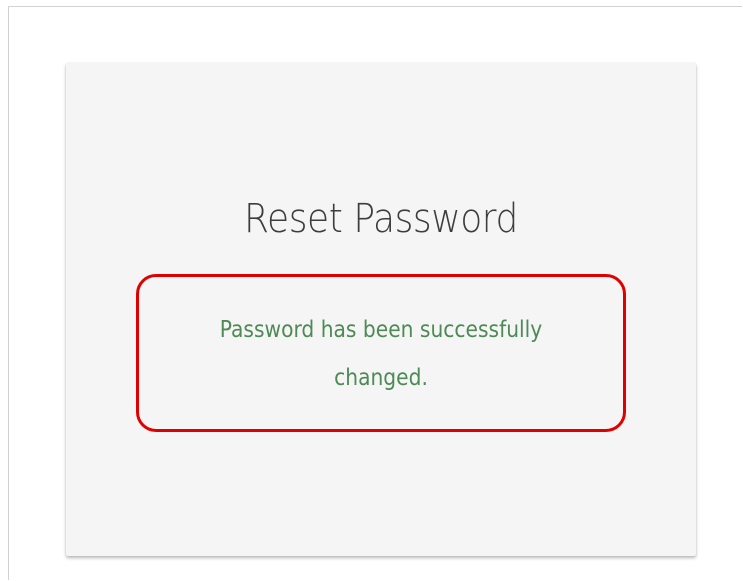 The height and width of the screenshot is (581, 743). I want to click on page-title: Reset Password, so click(381, 219).